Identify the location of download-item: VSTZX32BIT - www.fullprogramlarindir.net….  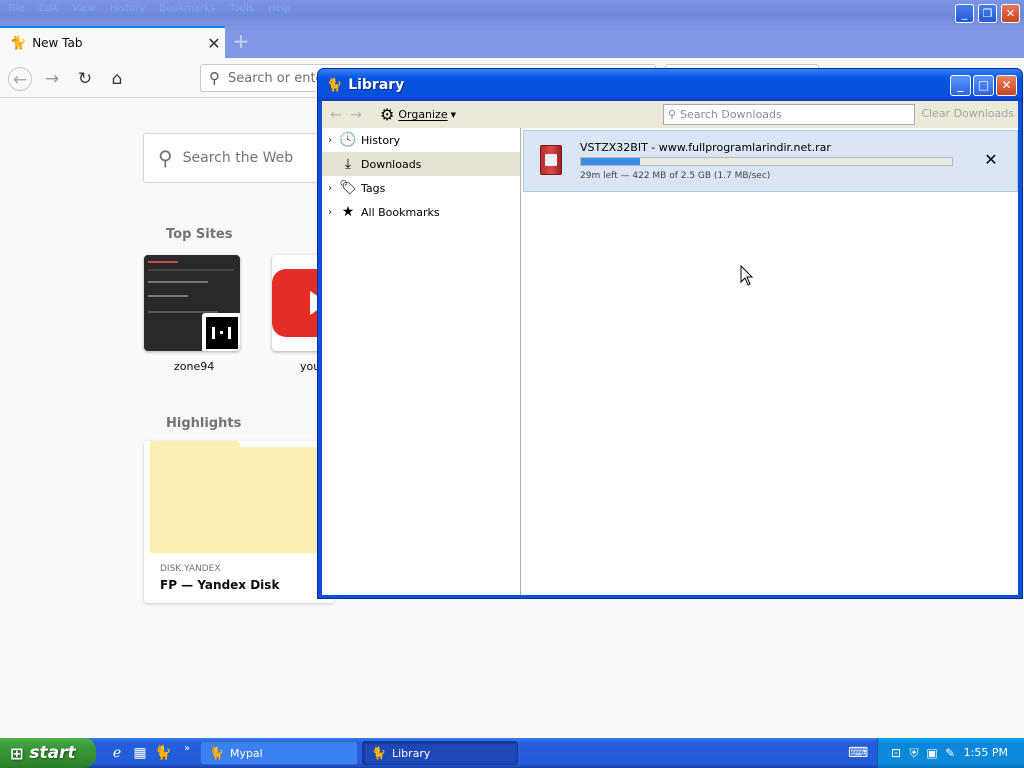
(770, 161).